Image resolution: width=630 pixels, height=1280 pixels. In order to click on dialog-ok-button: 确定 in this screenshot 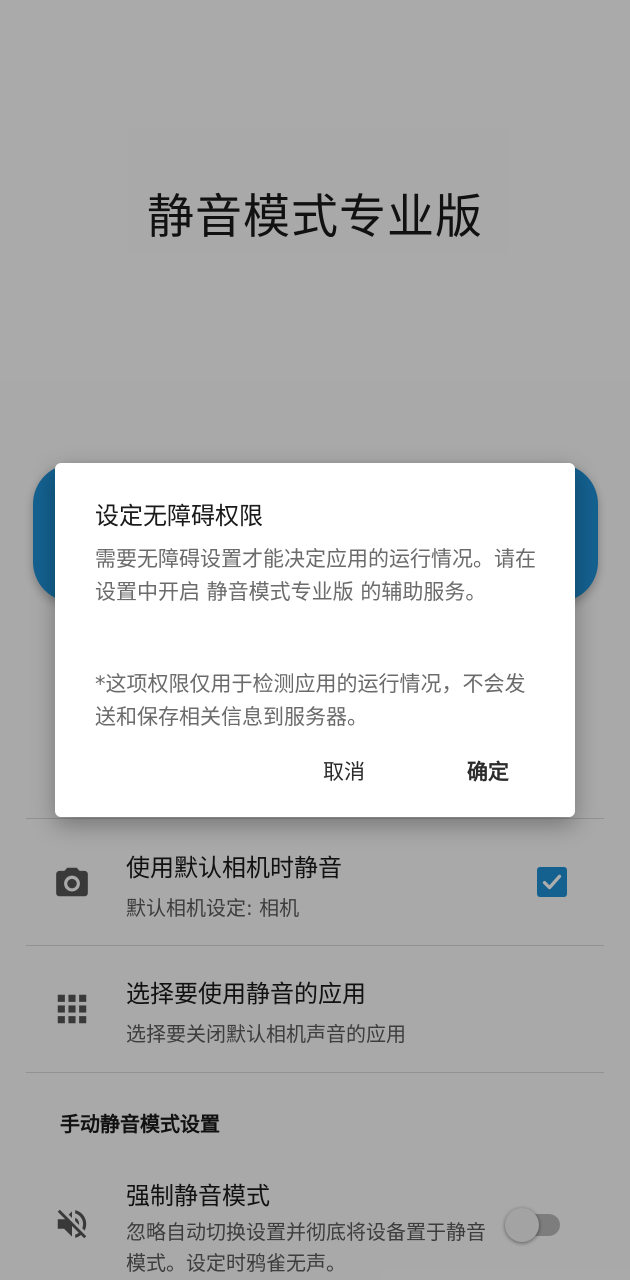, I will do `click(488, 771)`.